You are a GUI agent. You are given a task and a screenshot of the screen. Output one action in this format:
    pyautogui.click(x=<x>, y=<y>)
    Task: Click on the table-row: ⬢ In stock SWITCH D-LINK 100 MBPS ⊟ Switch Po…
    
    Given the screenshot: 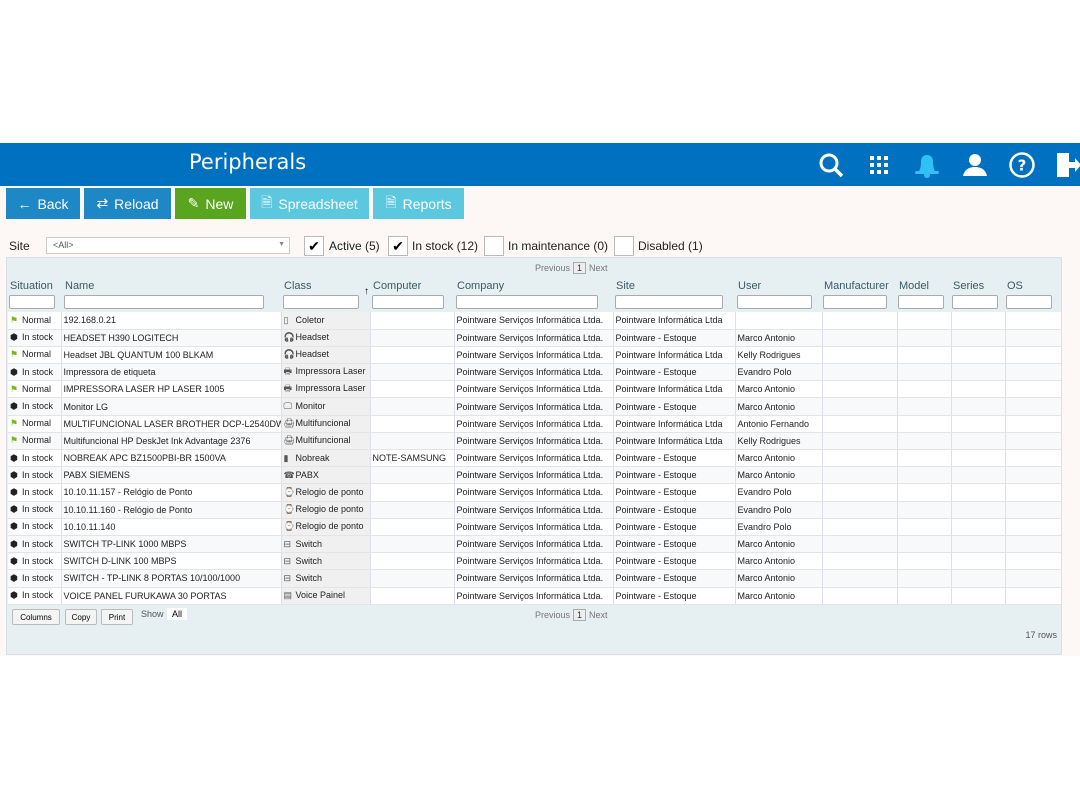 What is the action you would take?
    pyautogui.click(x=535, y=561)
    